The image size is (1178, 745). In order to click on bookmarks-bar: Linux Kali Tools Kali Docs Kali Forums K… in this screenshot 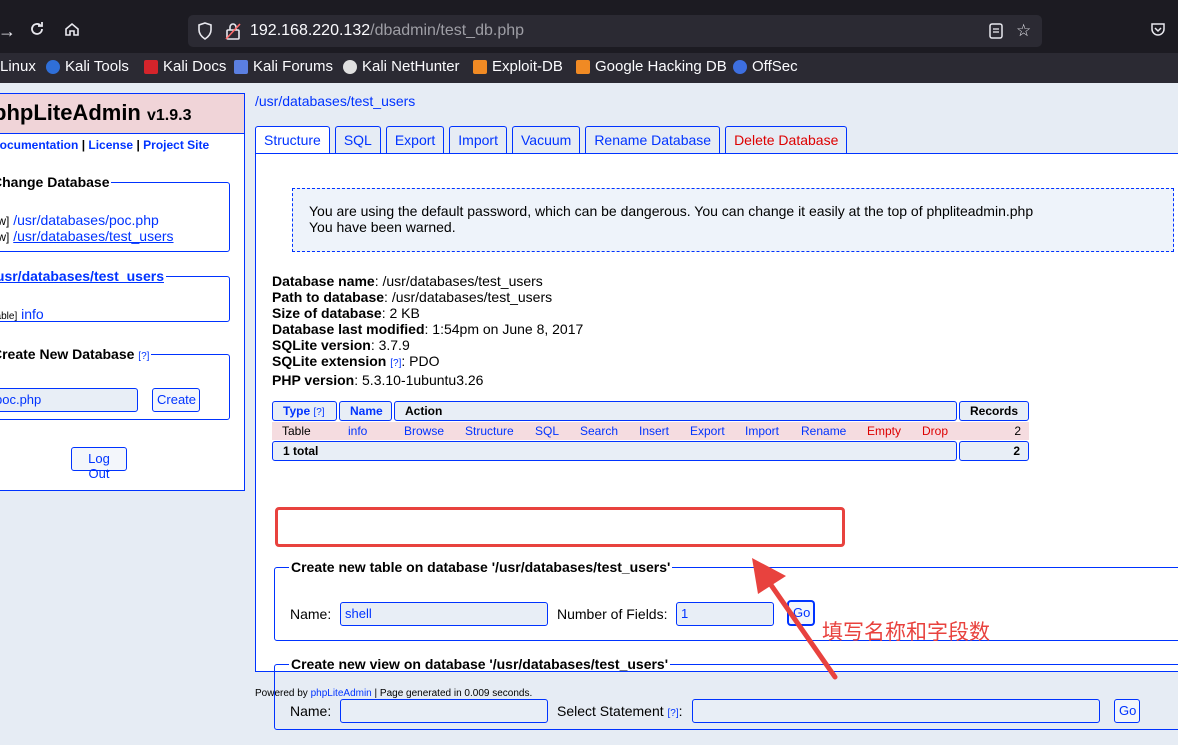, I will do `click(589, 68)`.